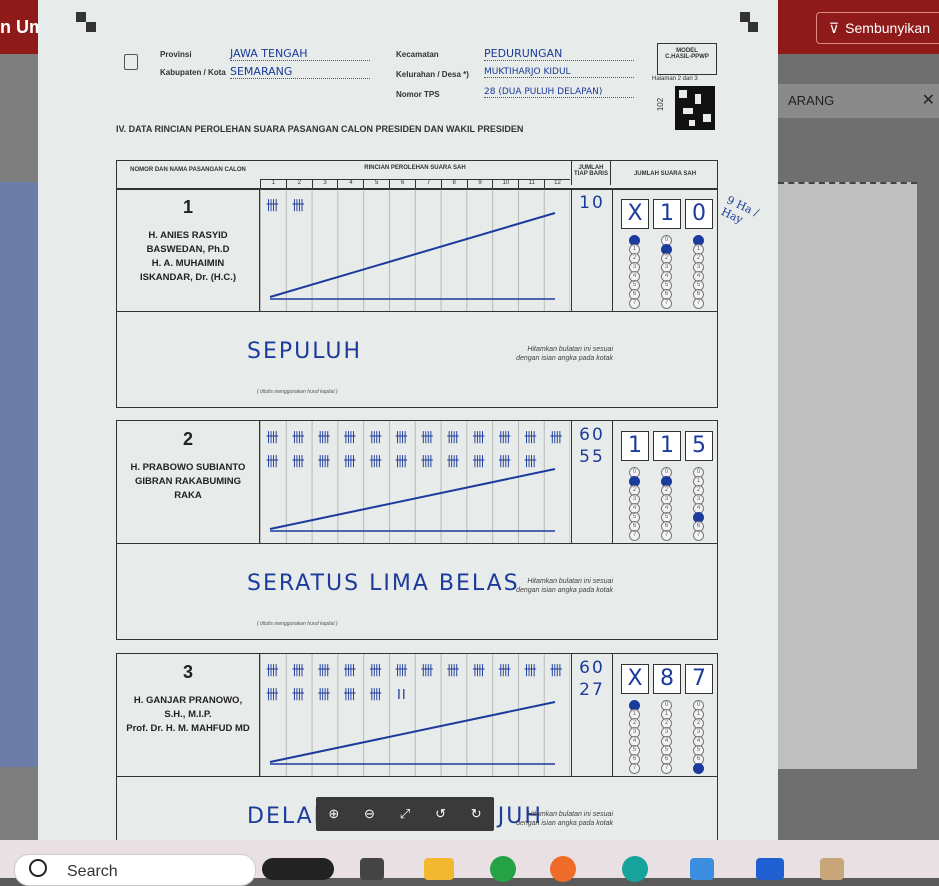 The image size is (939, 886). Describe the element at coordinates (417, 54) in the screenshot. I see `label-kecamatan: Kecamatan` at that location.